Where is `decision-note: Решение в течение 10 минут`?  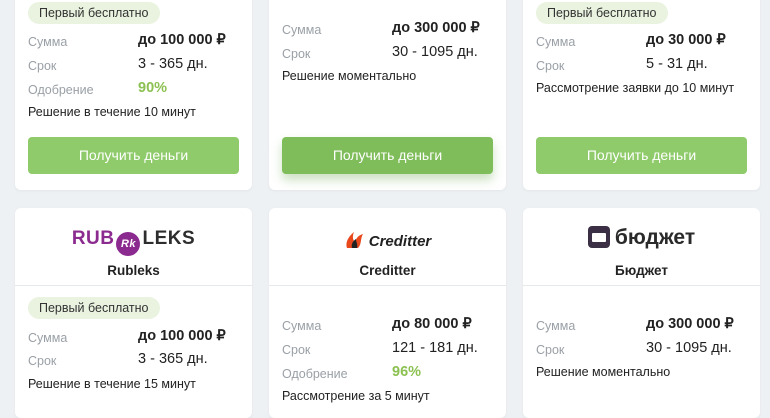 decision-note: Решение в течение 10 минут is located at coordinates (112, 112).